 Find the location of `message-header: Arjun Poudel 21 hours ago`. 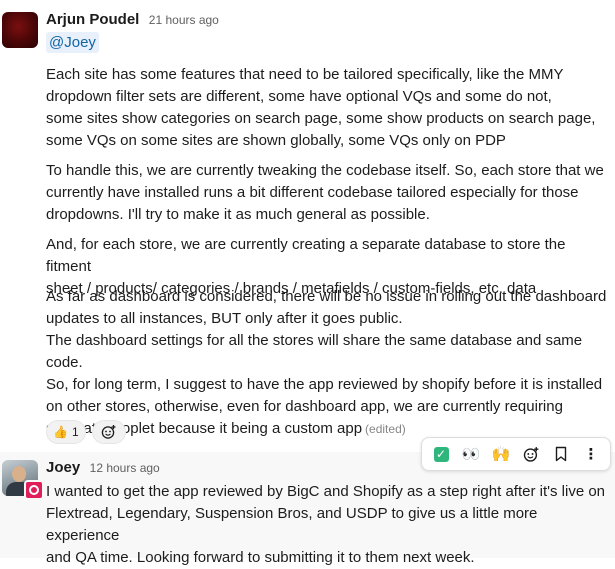

message-header: Arjun Poudel 21 hours ago is located at coordinates (132, 20).